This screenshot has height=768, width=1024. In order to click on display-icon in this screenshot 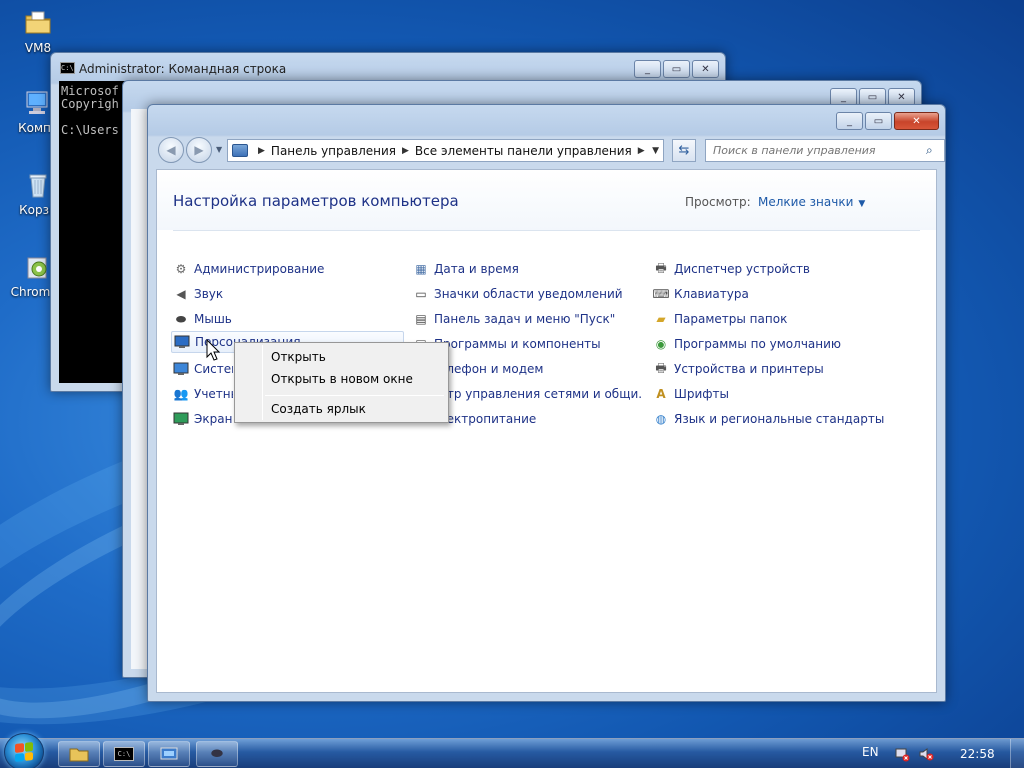, I will do `click(181, 419)`.